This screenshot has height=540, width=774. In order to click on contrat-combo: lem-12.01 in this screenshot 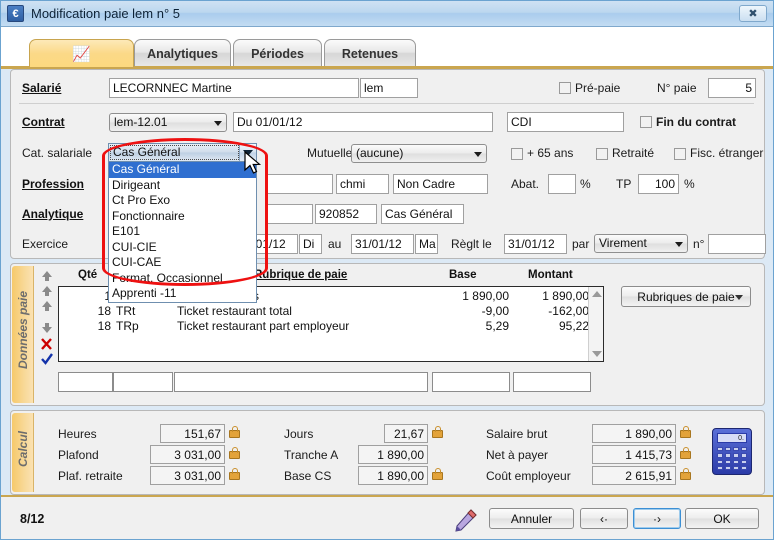, I will do `click(168, 122)`.